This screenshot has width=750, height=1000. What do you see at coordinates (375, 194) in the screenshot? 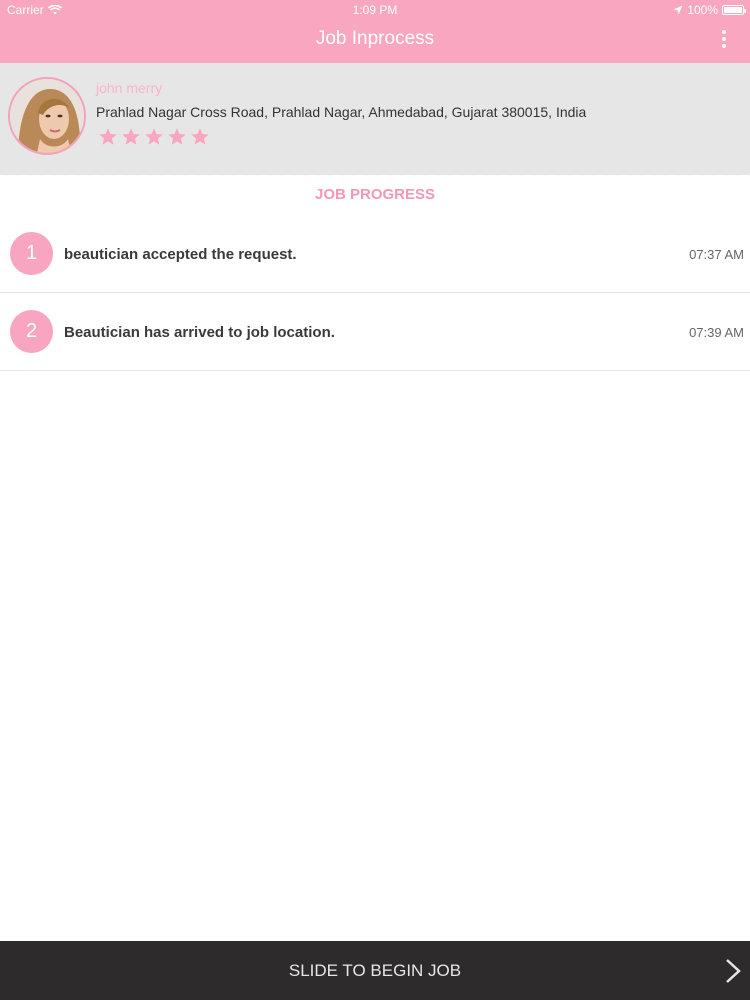
I see `job-progress-title: JOB PROGRESS` at bounding box center [375, 194].